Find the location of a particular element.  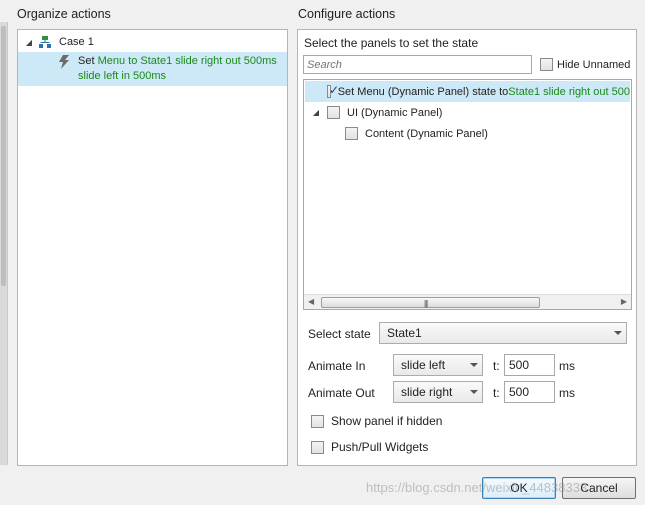

animate-in-value: slide left is located at coordinates (423, 365).